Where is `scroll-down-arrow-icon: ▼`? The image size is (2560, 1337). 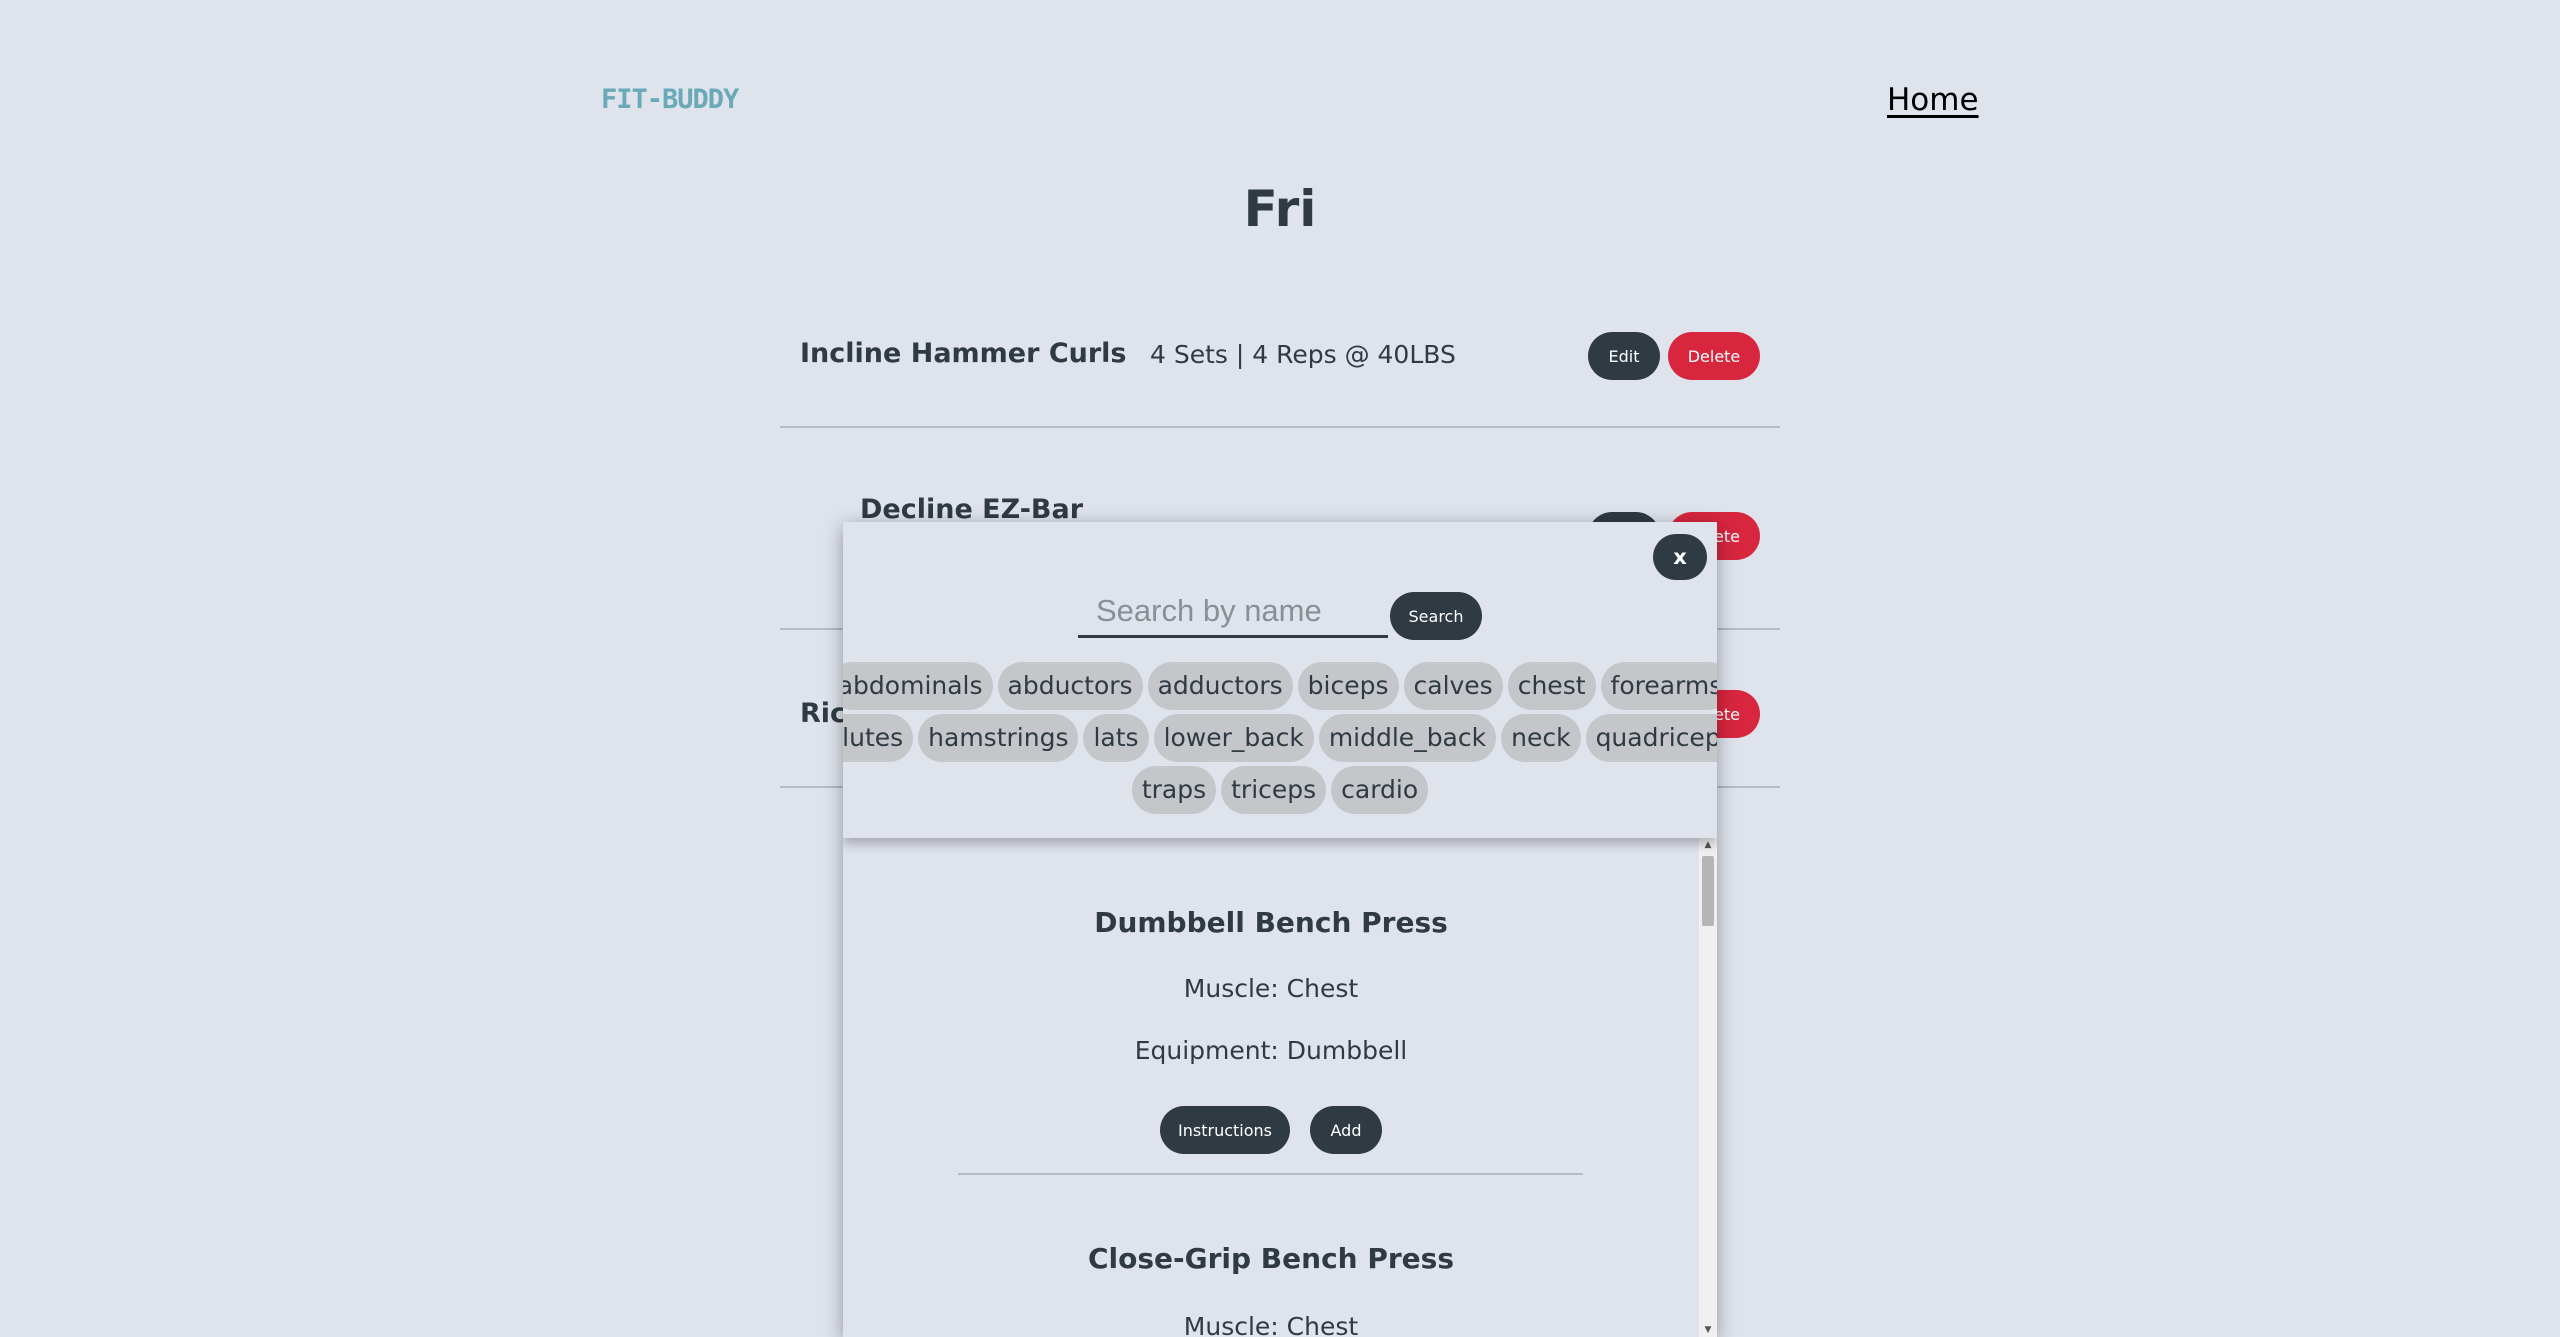 scroll-down-arrow-icon: ▼ is located at coordinates (1708, 1330).